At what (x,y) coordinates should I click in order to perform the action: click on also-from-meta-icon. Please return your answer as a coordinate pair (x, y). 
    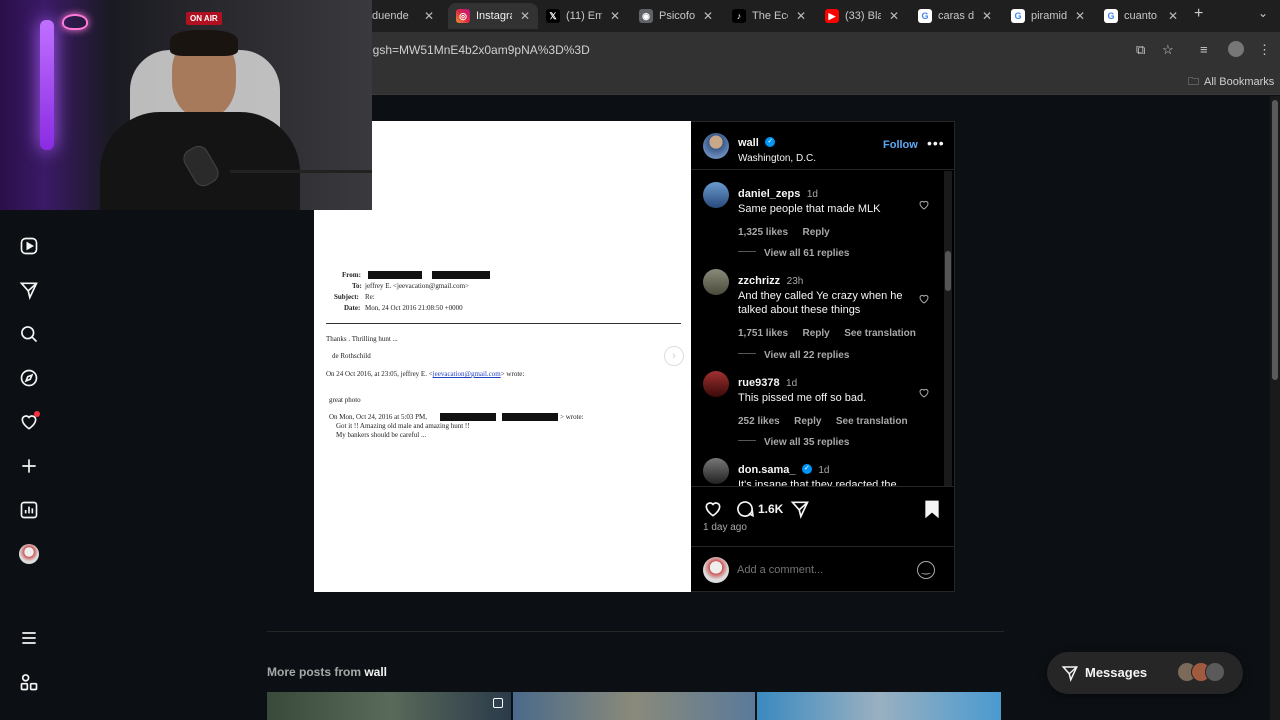
    Looking at the image, I should click on (29, 682).